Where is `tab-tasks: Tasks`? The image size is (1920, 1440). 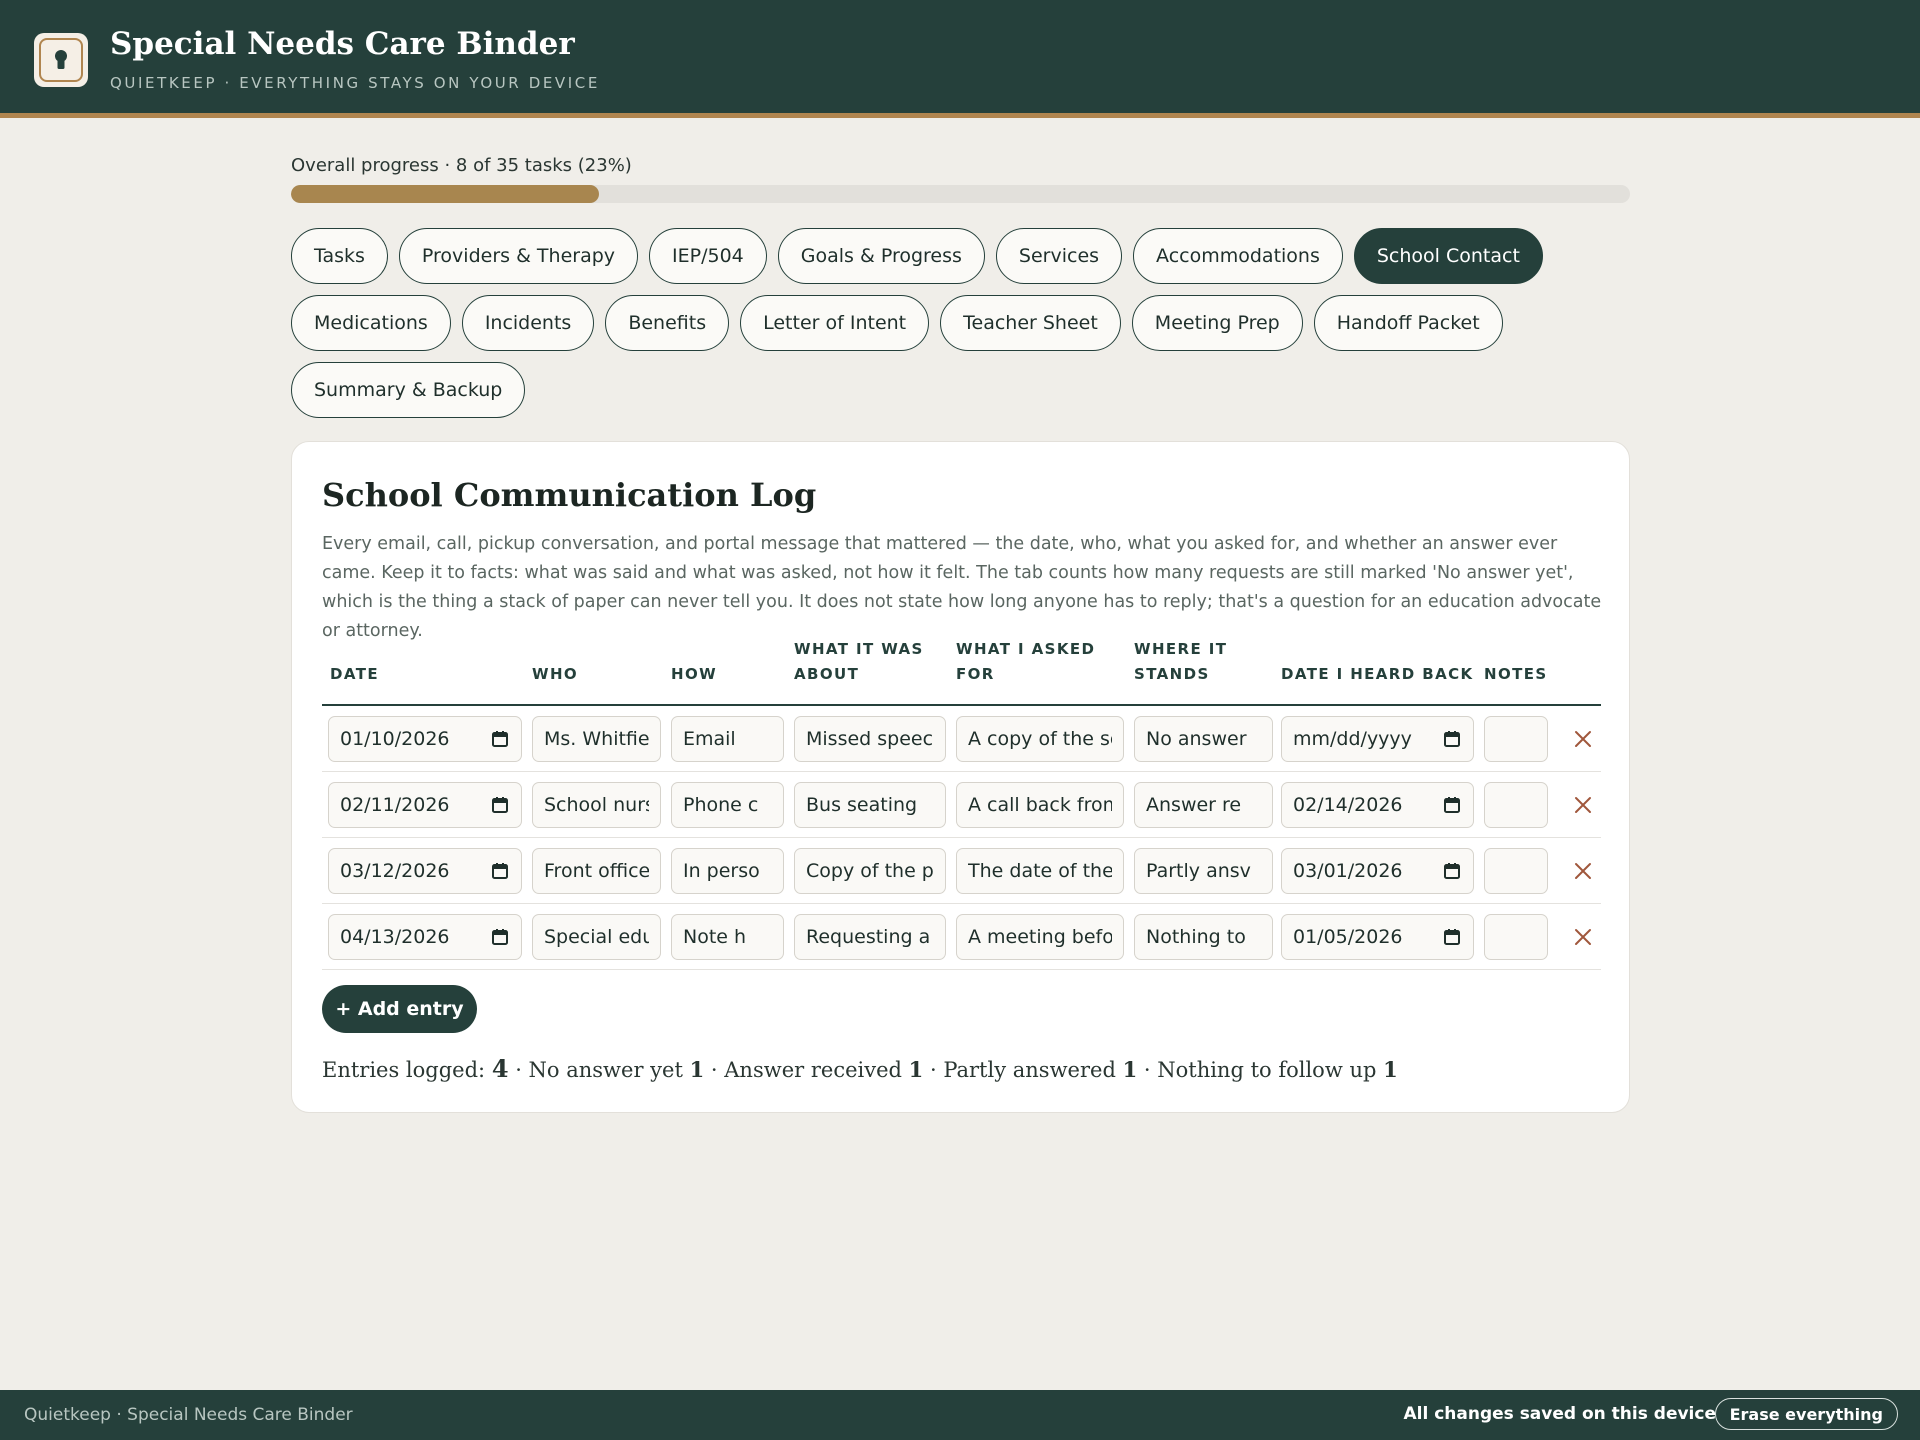
tab-tasks: Tasks is located at coordinates (339, 256).